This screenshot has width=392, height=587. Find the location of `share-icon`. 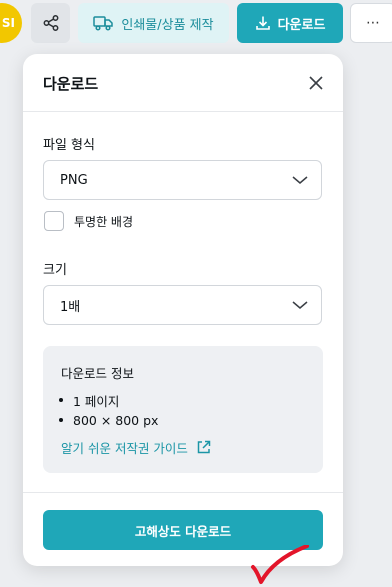

share-icon is located at coordinates (50, 23).